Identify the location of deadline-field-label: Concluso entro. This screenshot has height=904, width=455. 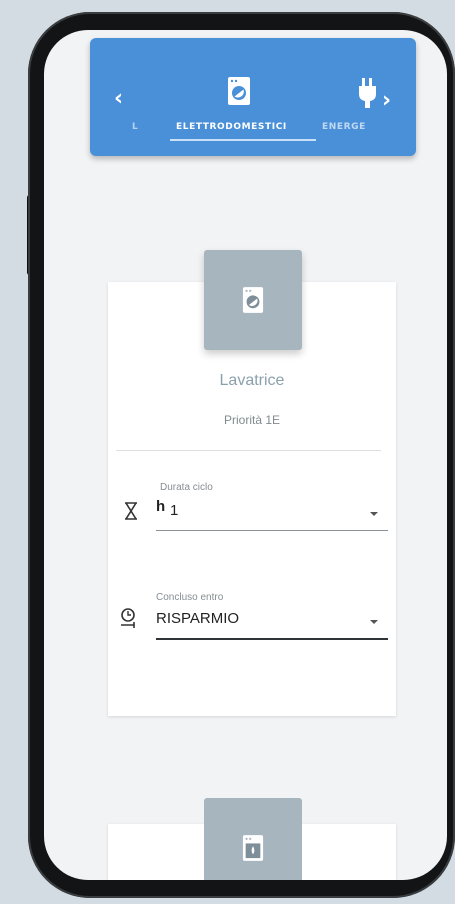
(190, 597).